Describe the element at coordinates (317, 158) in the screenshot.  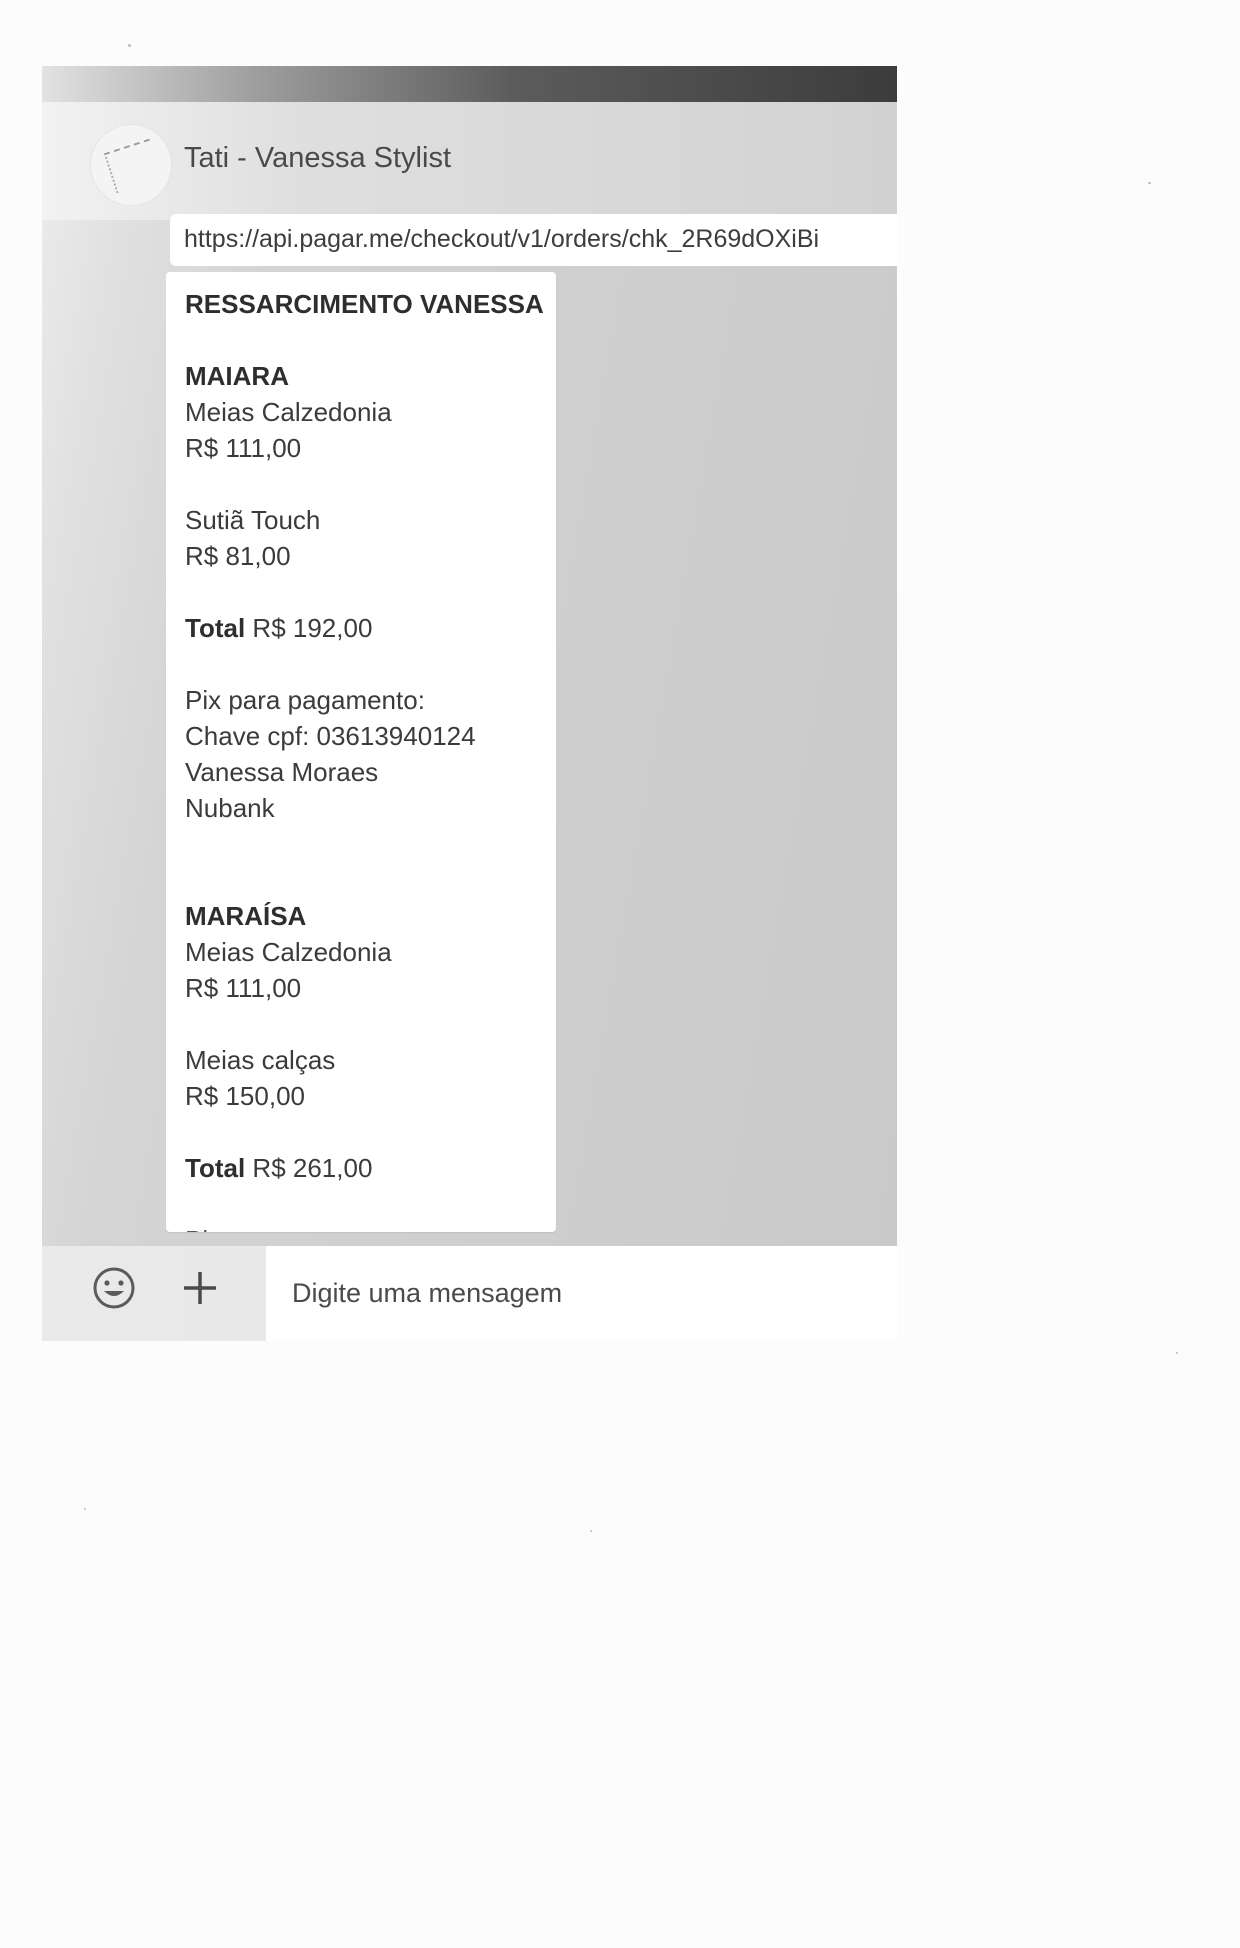
I see `contact-name: Tati - Vanessa Stylist` at that location.